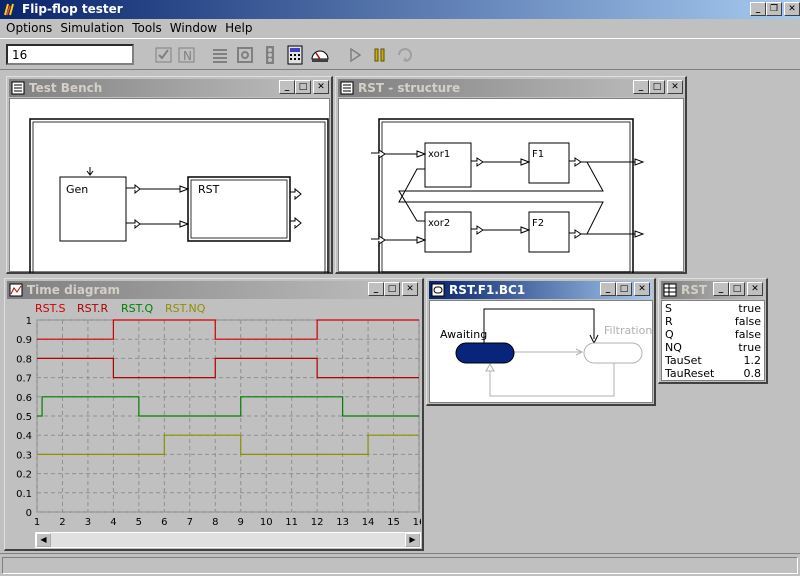  Describe the element at coordinates (164, 522) in the screenshot. I see `x-tick-label: 6` at that location.